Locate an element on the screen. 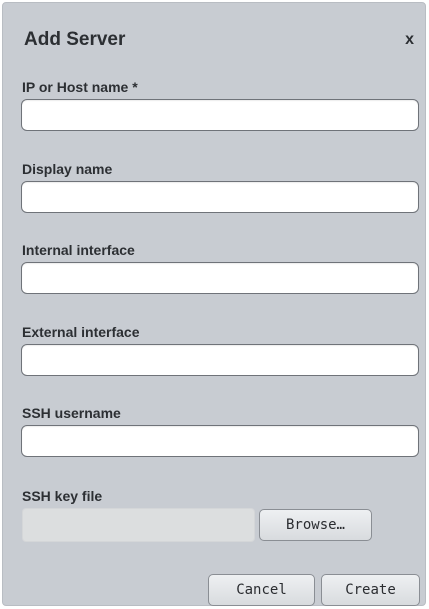  external-interface-label: External interface is located at coordinates (81, 332).